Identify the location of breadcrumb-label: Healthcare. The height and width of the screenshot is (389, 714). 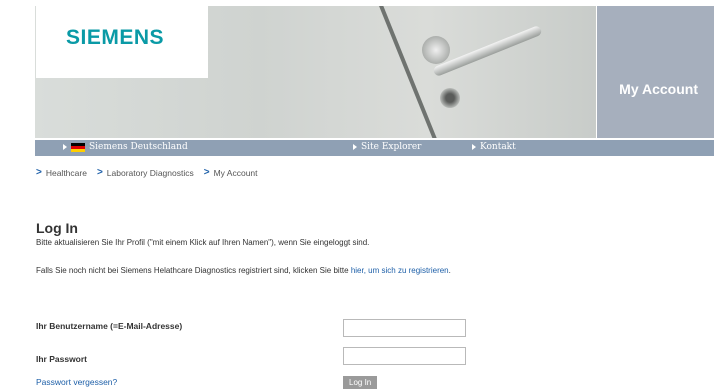
(66, 172).